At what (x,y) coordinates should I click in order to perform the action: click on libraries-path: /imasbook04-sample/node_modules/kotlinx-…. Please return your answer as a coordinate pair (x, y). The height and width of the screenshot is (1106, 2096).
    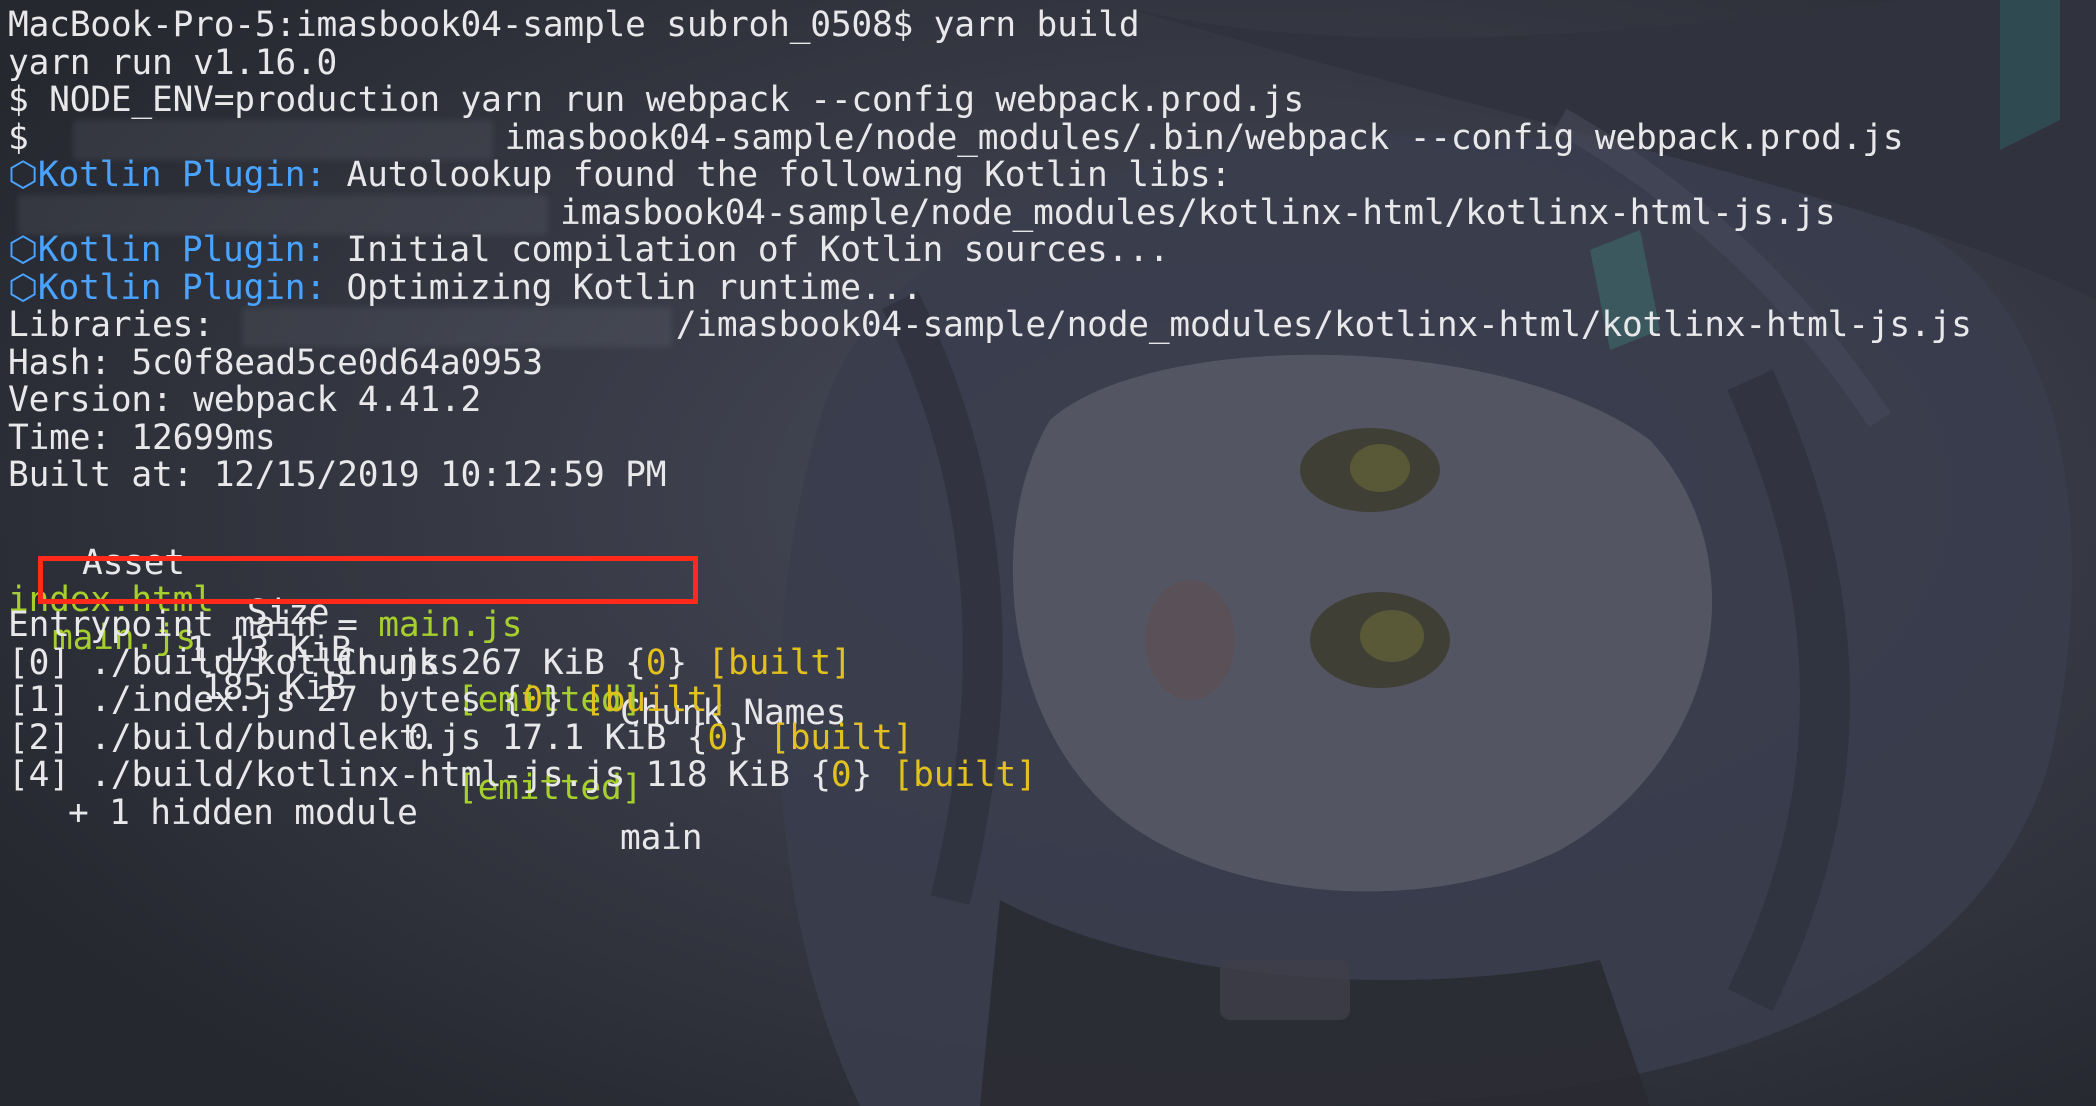
    Looking at the image, I should click on (1323, 325).